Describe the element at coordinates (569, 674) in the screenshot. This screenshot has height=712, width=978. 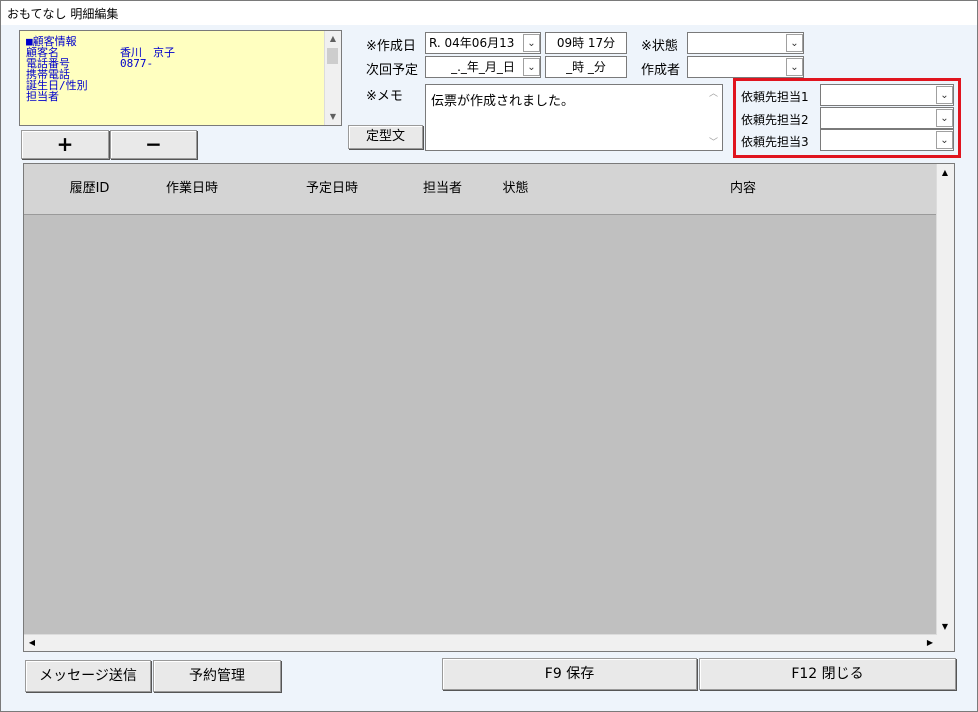
I see `save-button: F9 保存` at that location.